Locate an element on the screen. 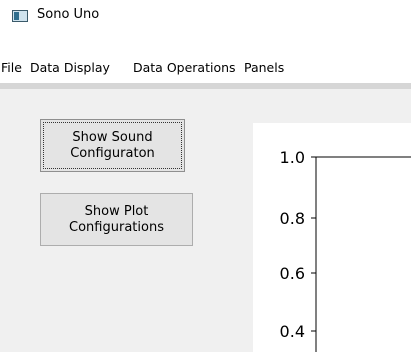 The width and height of the screenshot is (411, 356). y-tick-label: 0.8 is located at coordinates (292, 218).